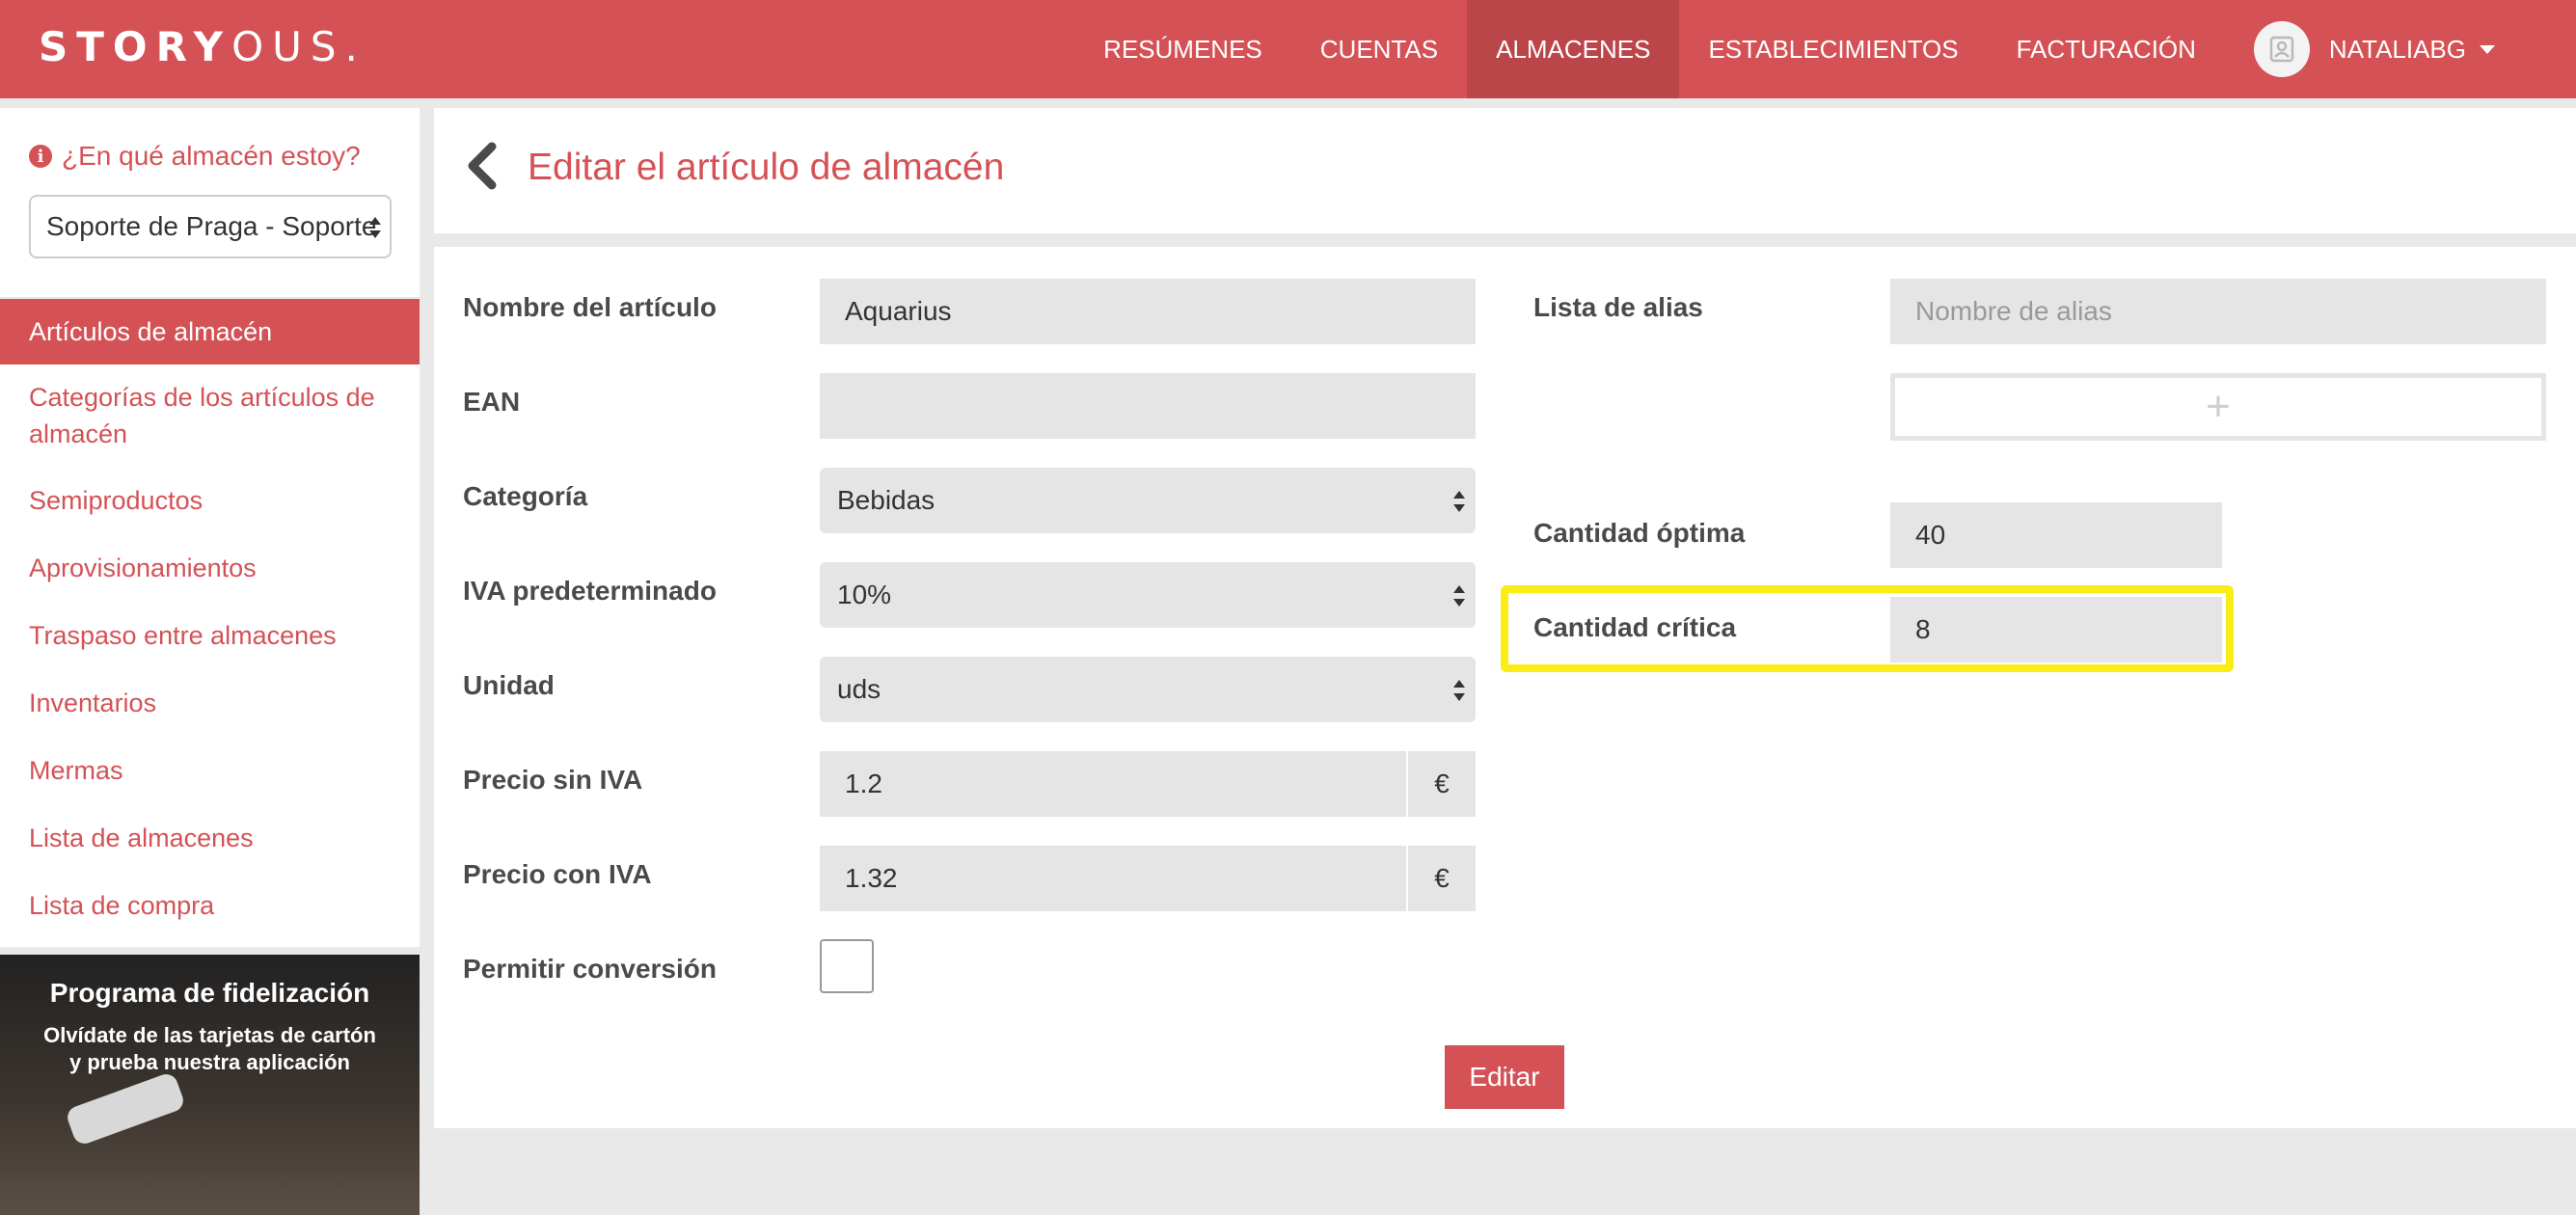  I want to click on edit-button: Editar, so click(1504, 1077).